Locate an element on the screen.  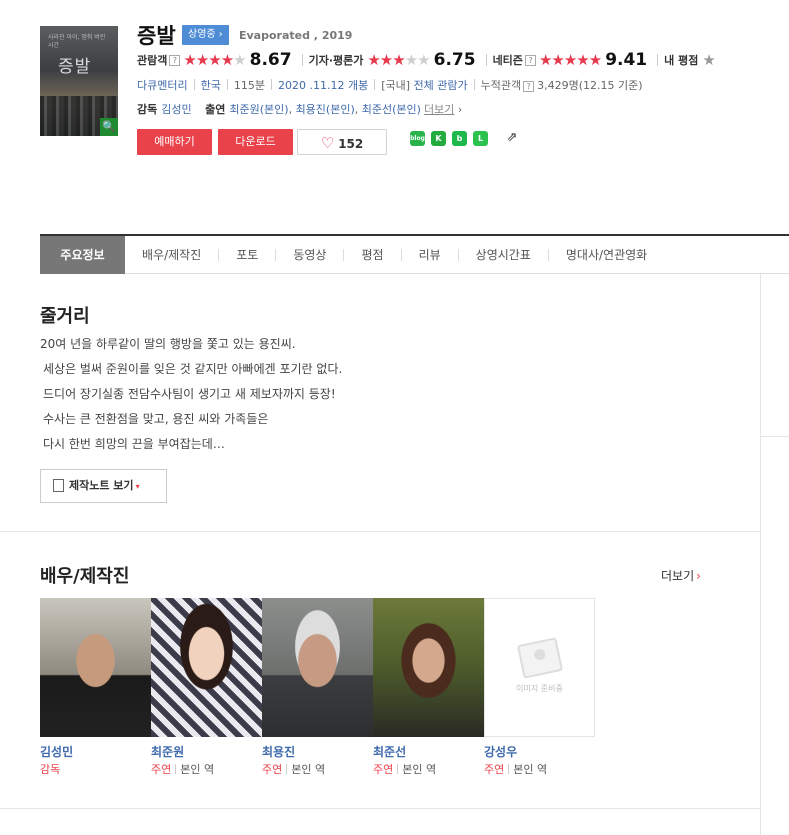
rating-score: 9.41 is located at coordinates (626, 60).